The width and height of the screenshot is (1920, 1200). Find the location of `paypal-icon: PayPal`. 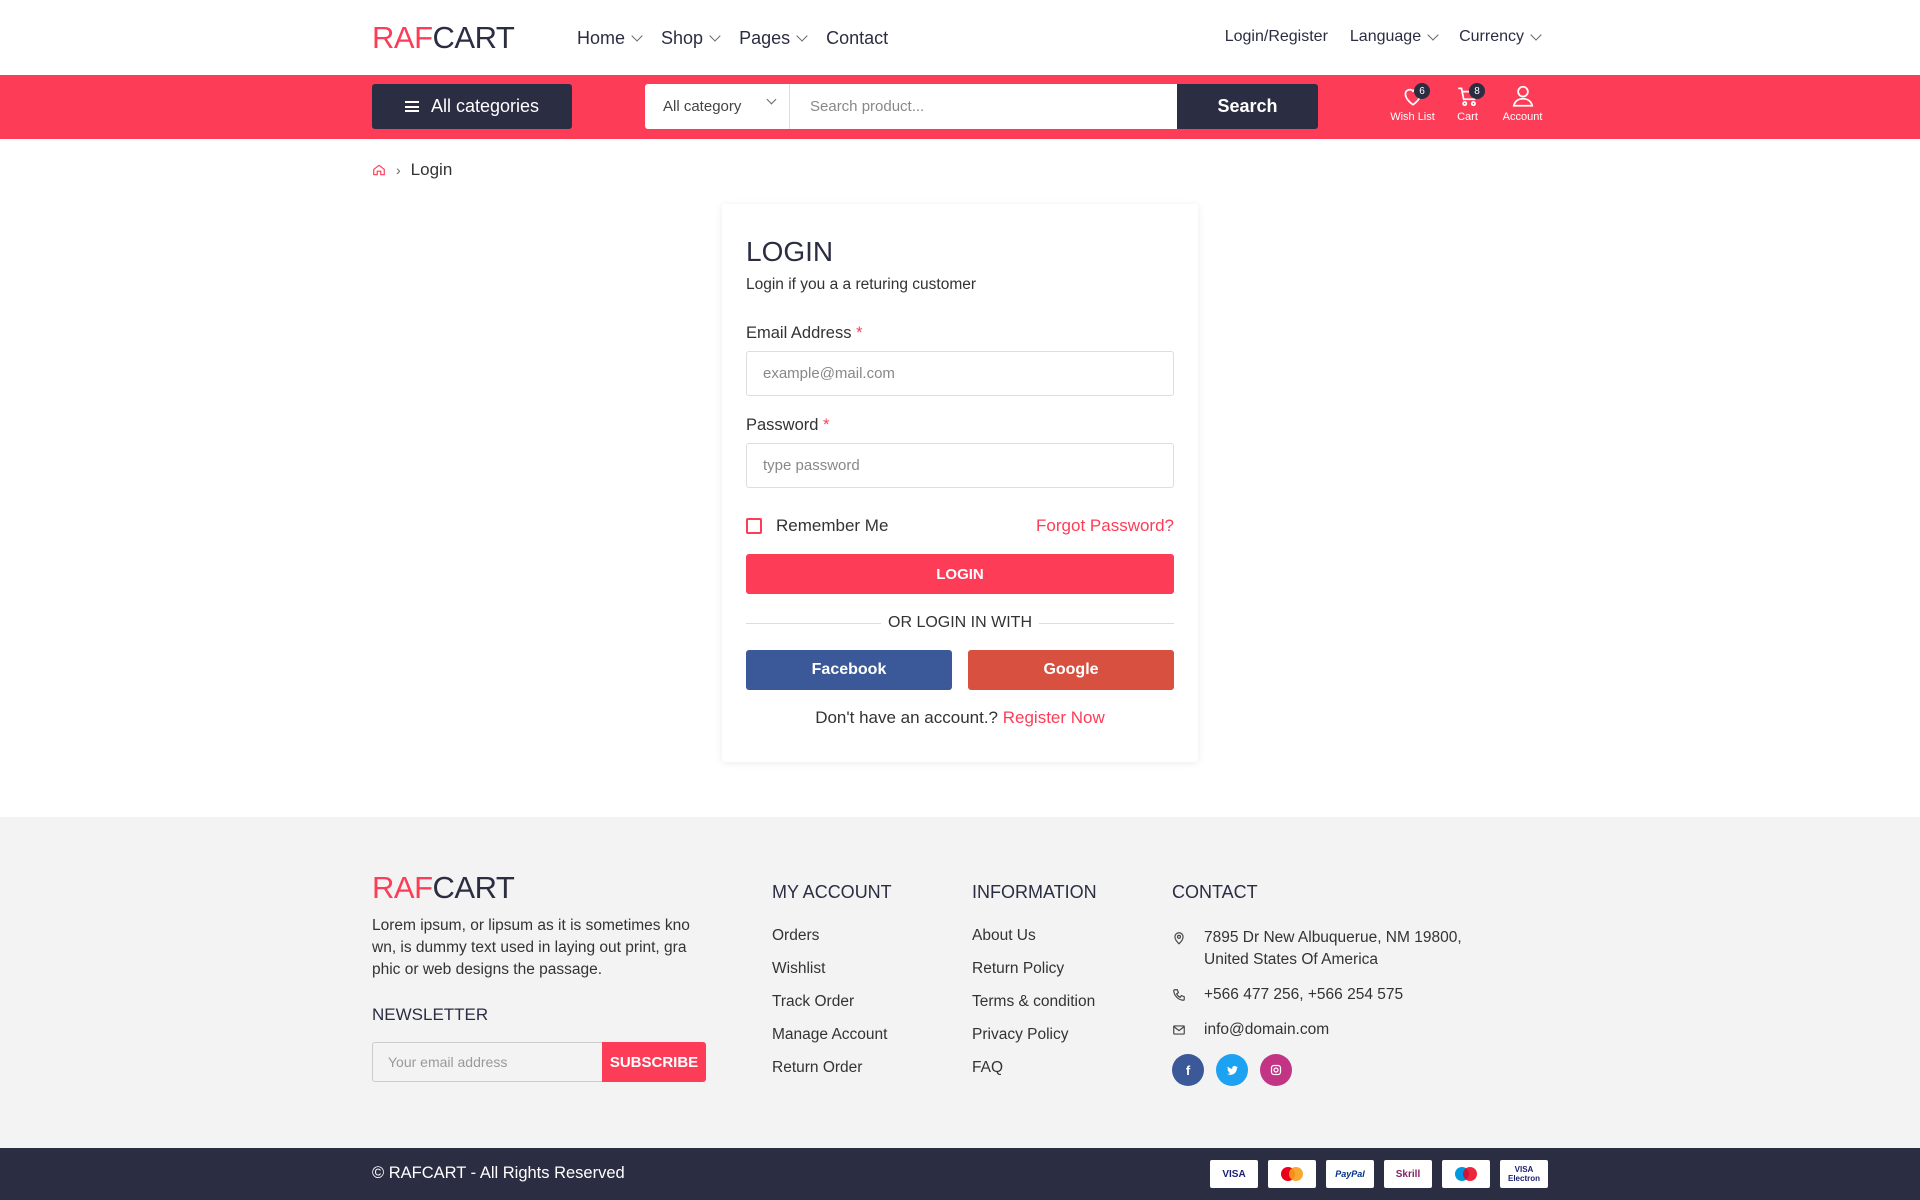

paypal-icon: PayPal is located at coordinates (1350, 1174).